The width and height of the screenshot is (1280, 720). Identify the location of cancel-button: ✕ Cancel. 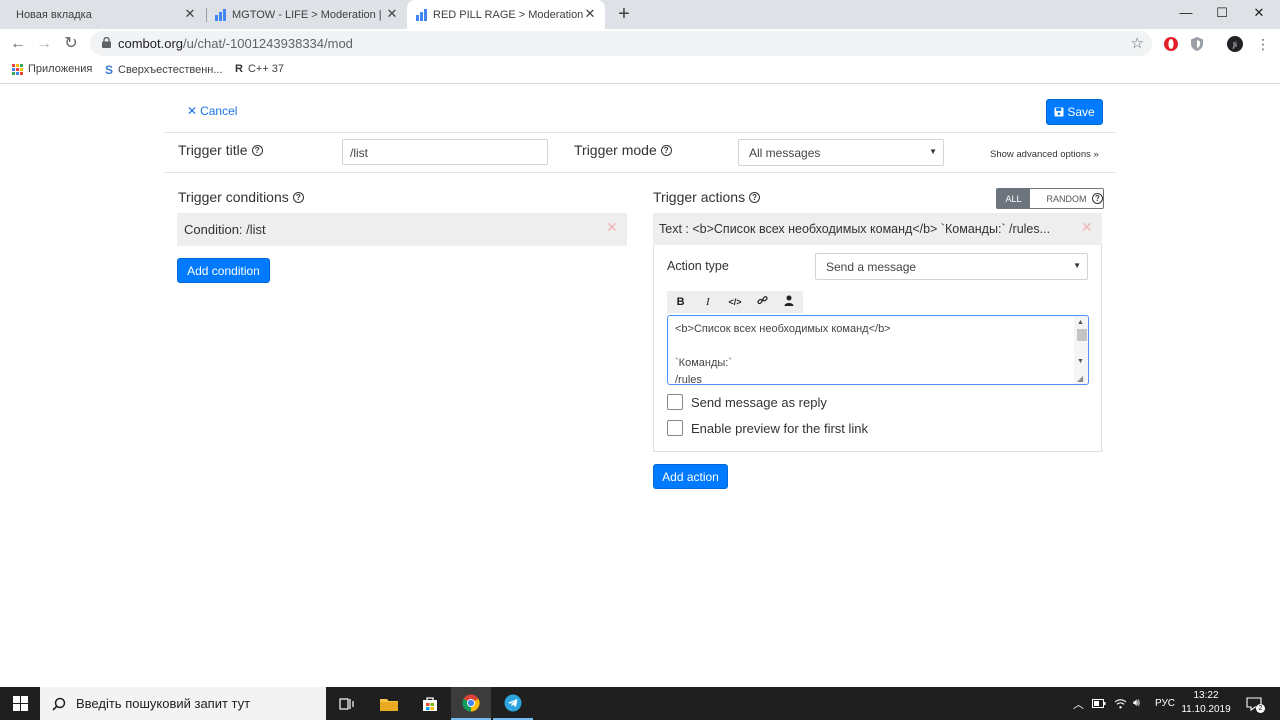
(212, 111).